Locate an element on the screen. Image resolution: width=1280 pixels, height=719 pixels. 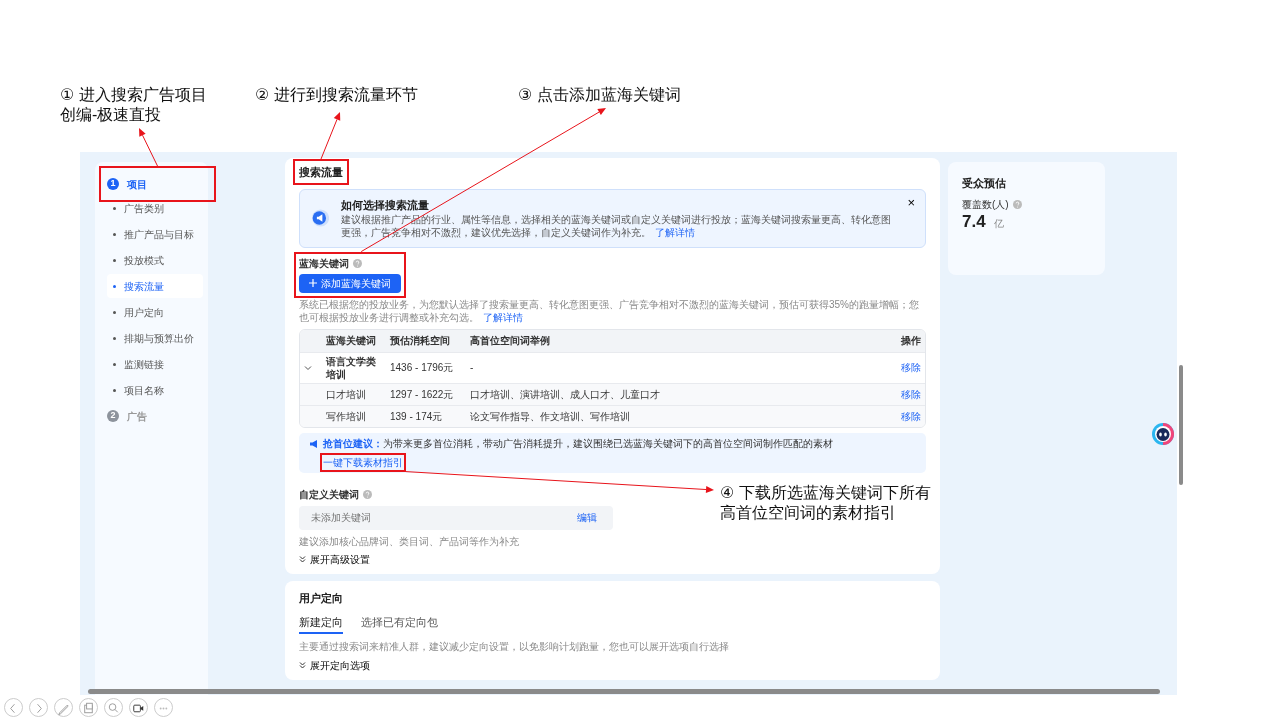
horizontal-scrollbar is located at coordinates (624, 691).